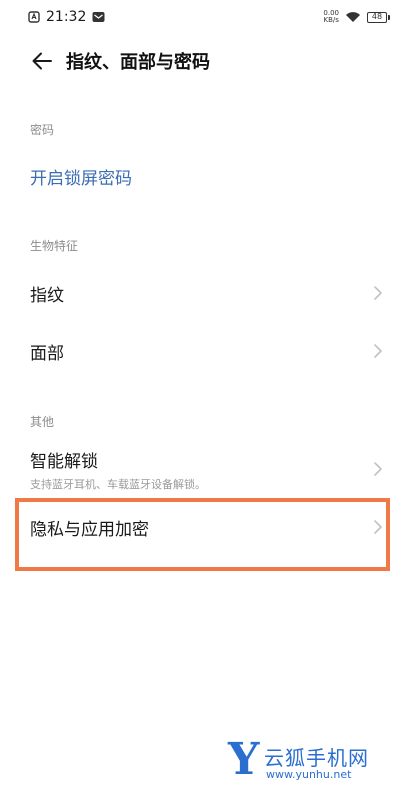 The width and height of the screenshot is (407, 800). Describe the element at coordinates (353, 17) in the screenshot. I see `wifi-icon` at that location.